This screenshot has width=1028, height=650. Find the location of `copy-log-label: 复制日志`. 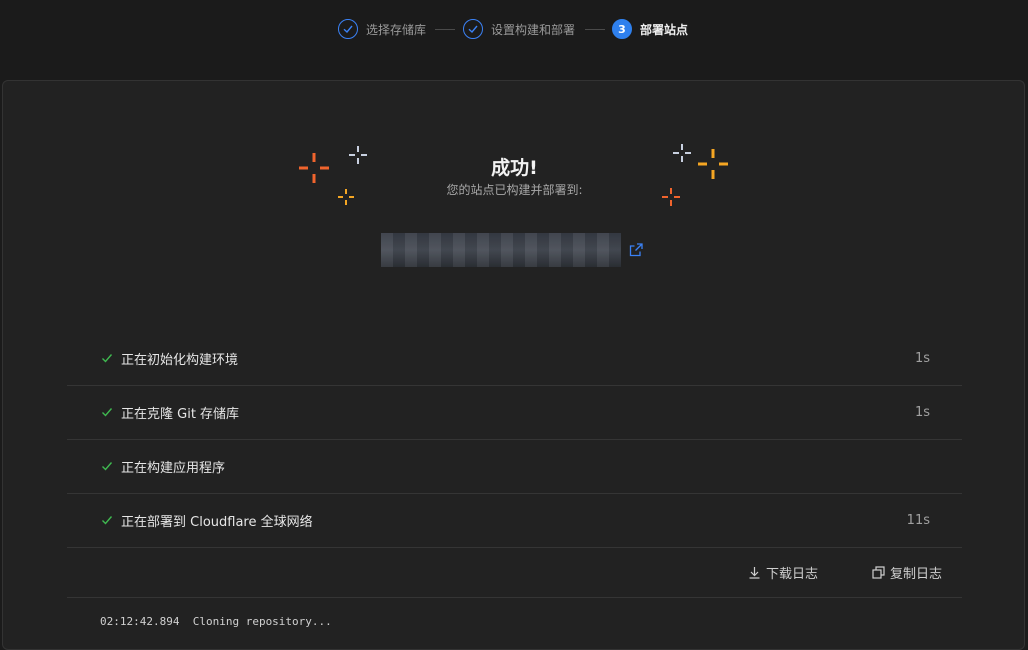

copy-log-label: 复制日志 is located at coordinates (916, 574).